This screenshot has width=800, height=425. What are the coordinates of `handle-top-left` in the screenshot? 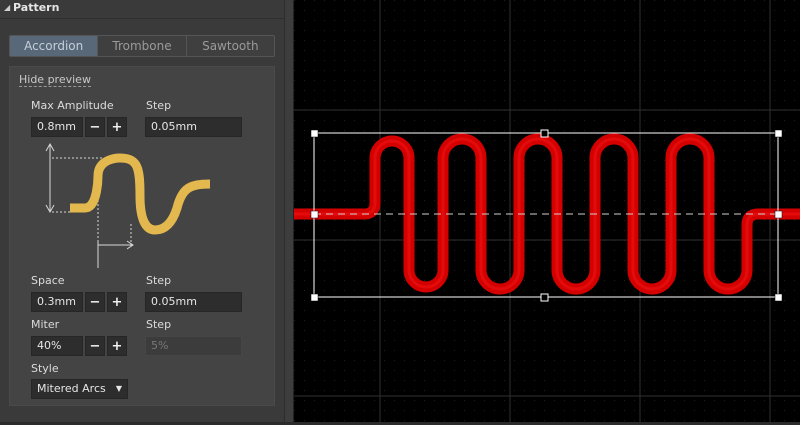 It's located at (314, 133).